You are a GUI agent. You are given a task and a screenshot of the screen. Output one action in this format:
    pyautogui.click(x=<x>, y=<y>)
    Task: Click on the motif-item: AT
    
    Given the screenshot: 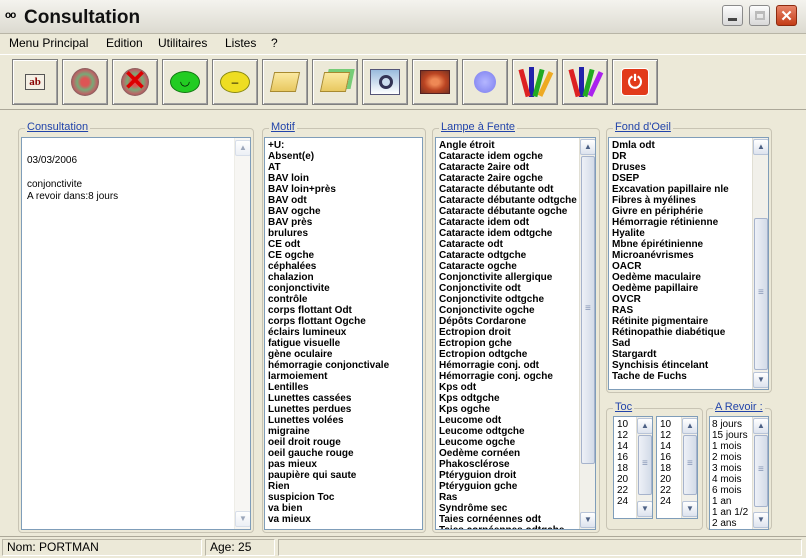 What is the action you would take?
    pyautogui.click(x=328, y=167)
    